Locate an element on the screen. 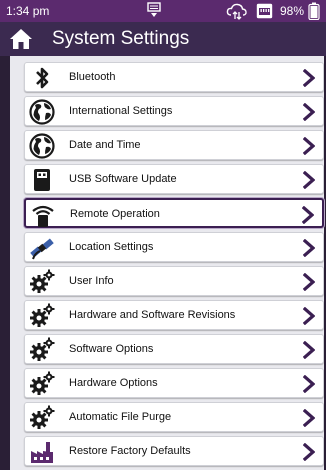  bluetooth-icon is located at coordinates (42, 78).